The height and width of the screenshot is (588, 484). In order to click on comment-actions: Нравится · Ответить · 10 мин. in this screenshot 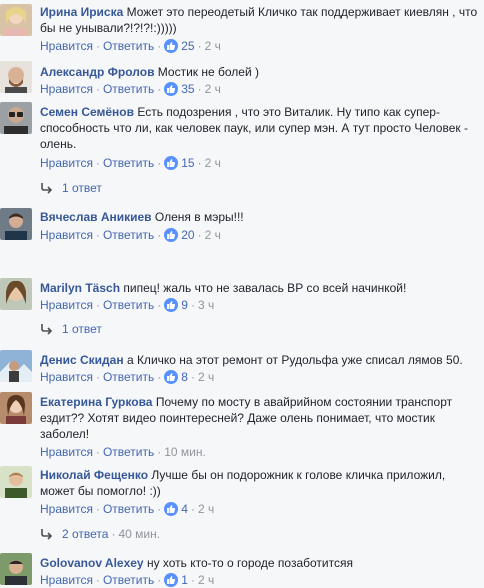, I will do `click(123, 452)`.